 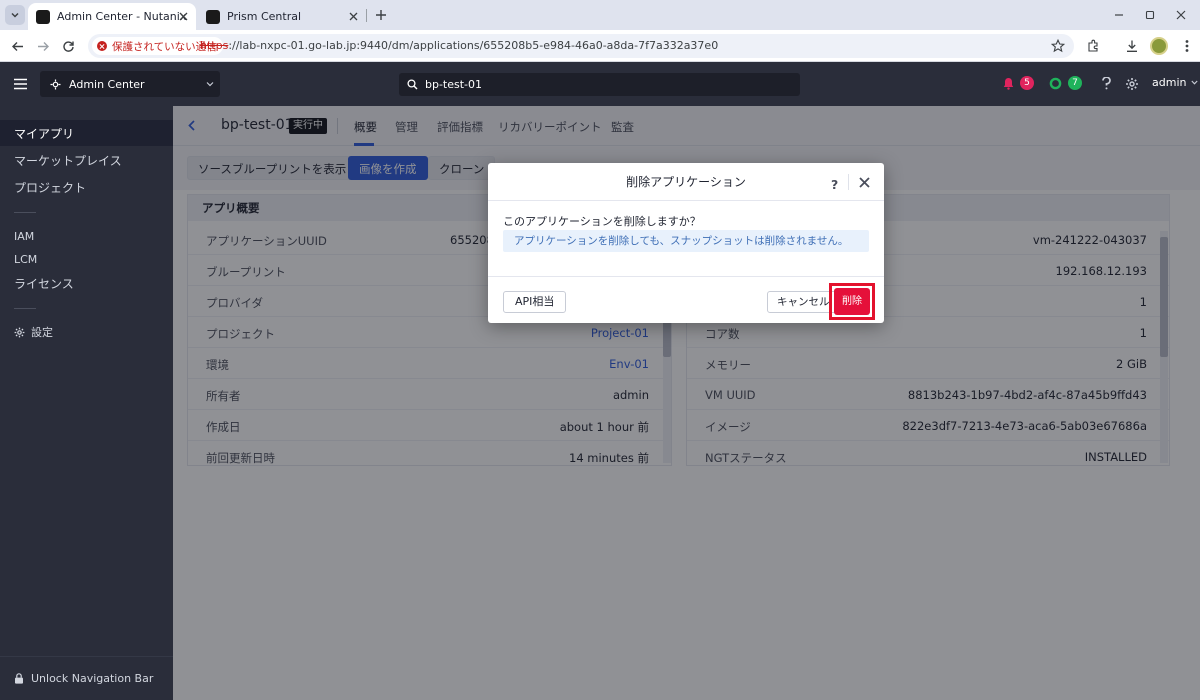 I want to click on delete-button: 削除, so click(x=852, y=301).